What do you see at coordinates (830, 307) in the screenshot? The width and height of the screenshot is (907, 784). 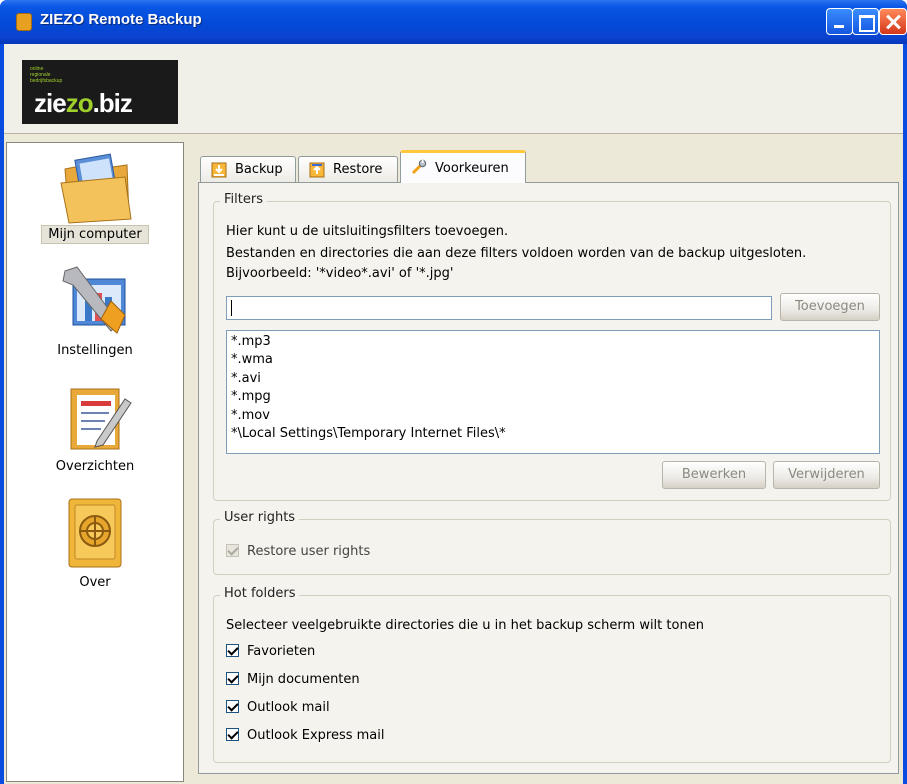 I see `add-filter-button: Toevoegen` at bounding box center [830, 307].